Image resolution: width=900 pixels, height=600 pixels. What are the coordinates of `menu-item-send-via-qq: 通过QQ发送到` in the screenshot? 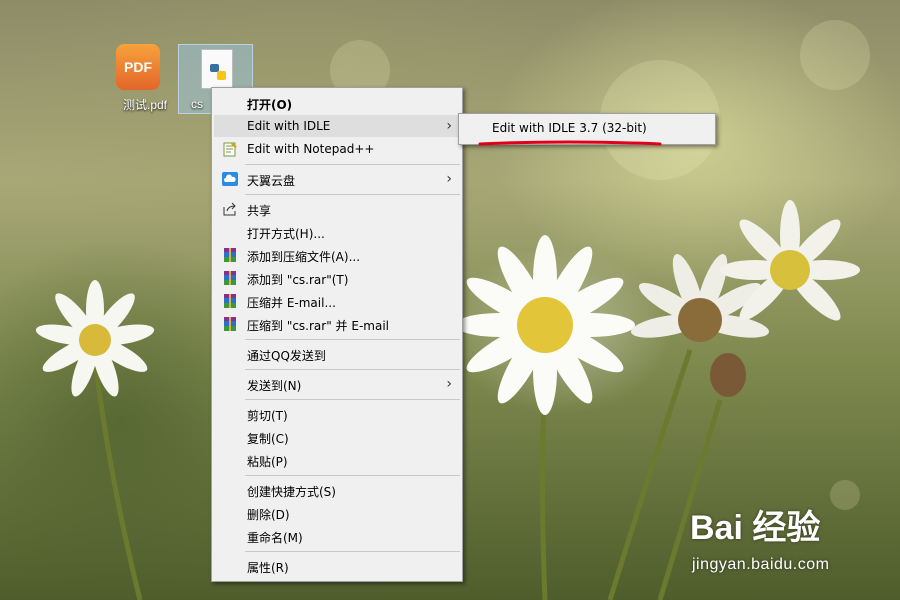 It's located at (337, 354).